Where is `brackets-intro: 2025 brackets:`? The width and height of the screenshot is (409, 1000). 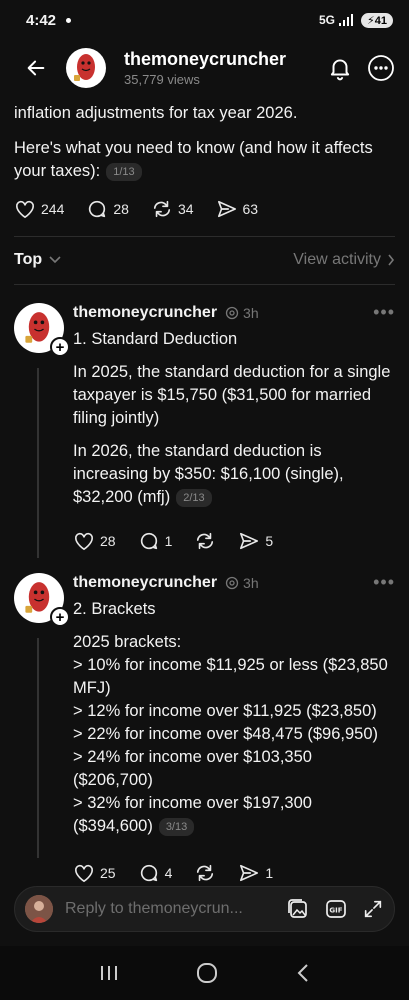 brackets-intro: 2025 brackets: is located at coordinates (127, 642).